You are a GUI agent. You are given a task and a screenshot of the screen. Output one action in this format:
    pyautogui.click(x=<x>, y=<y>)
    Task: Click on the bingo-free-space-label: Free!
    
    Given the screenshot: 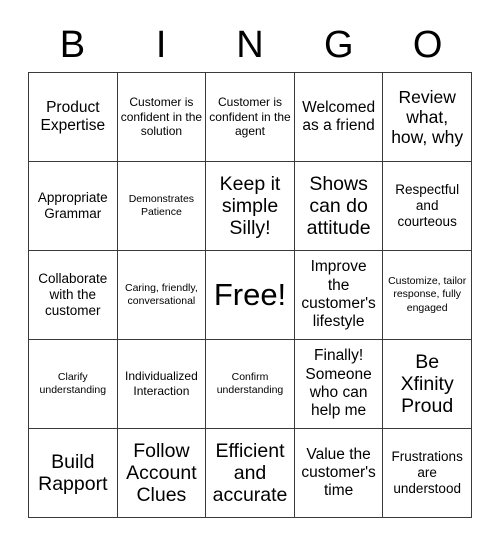 What is the action you would take?
    pyautogui.click(x=250, y=294)
    